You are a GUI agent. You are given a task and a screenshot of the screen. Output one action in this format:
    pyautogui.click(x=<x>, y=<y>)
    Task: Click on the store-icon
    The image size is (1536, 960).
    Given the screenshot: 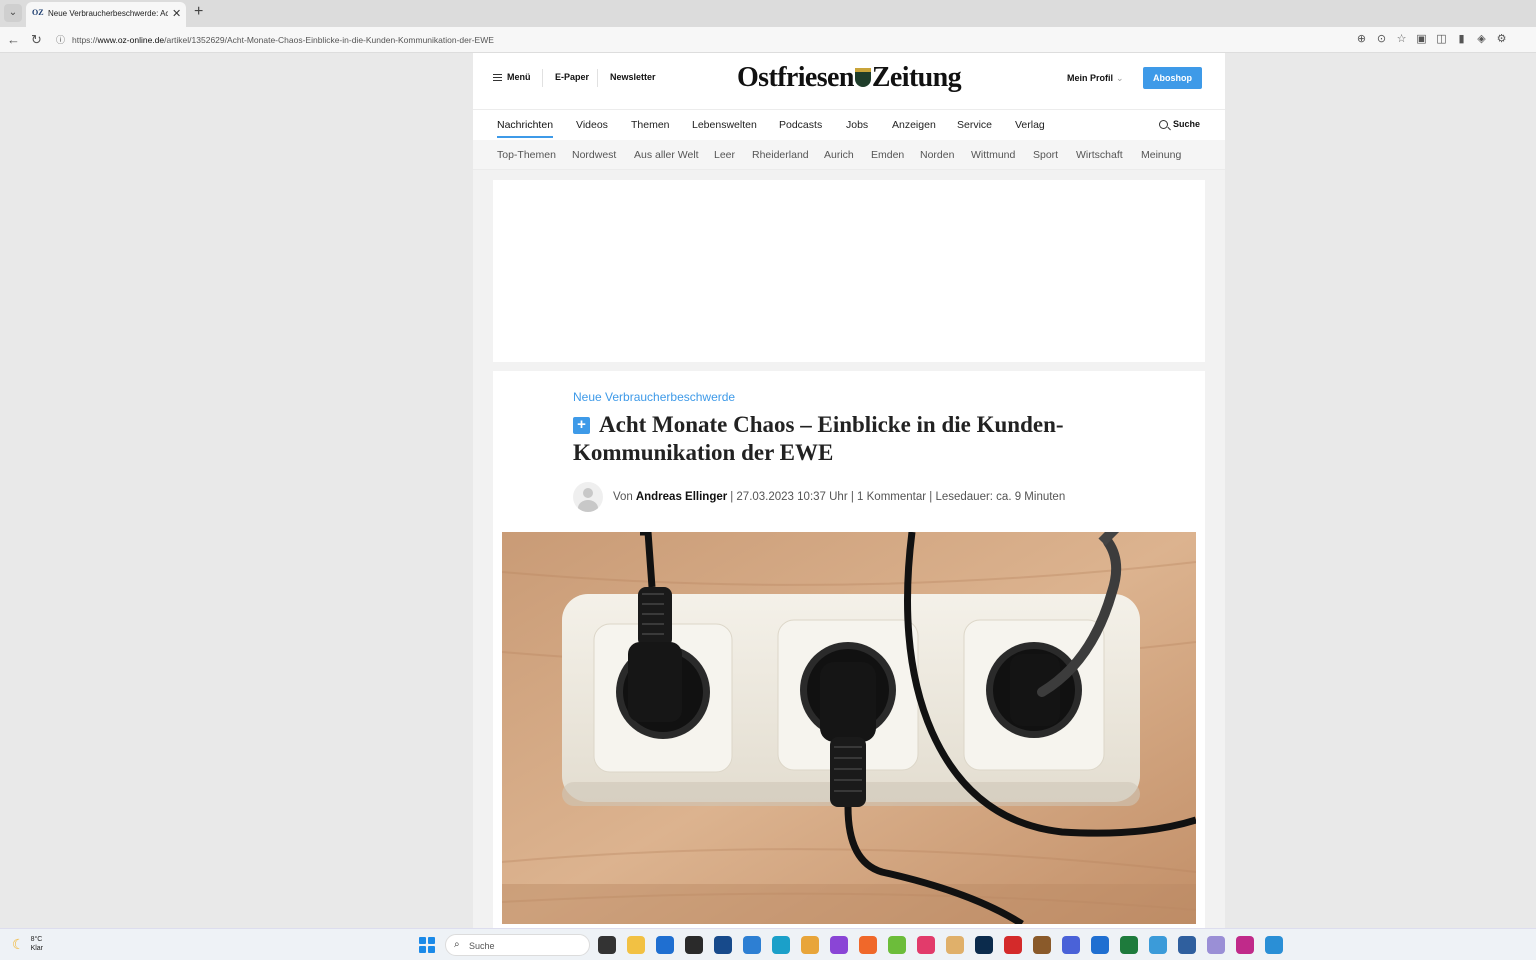 What is the action you would take?
    pyautogui.click(x=665, y=945)
    